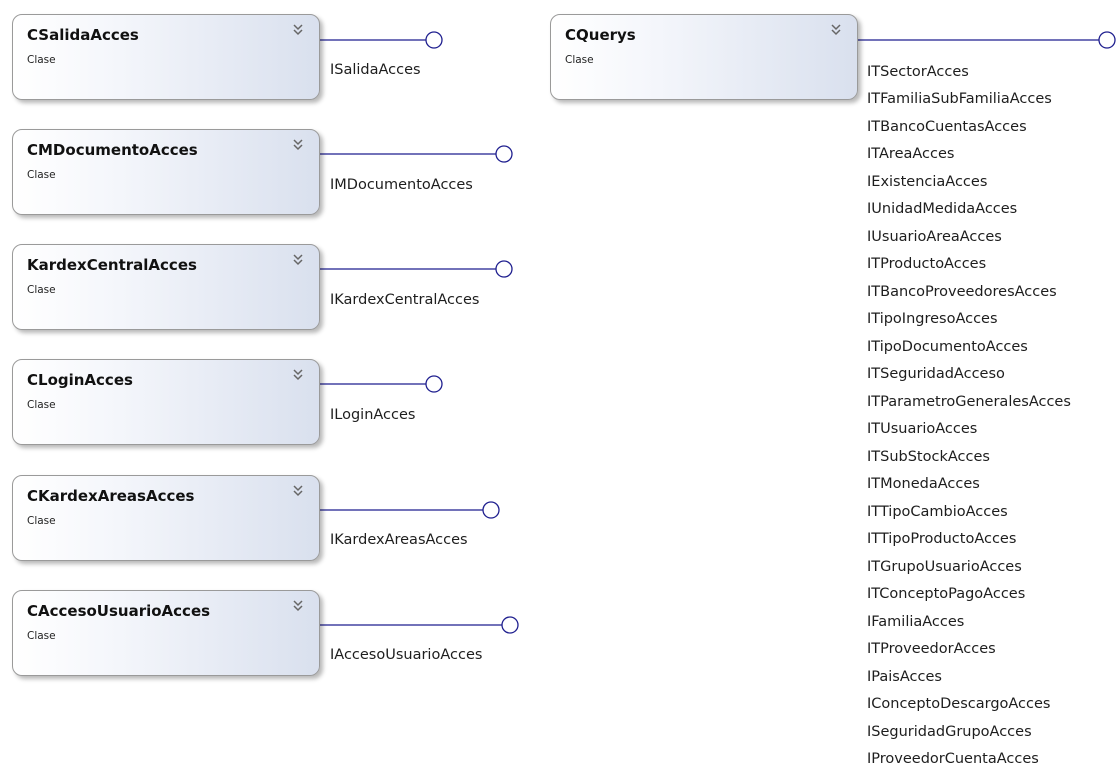 This screenshot has height=781, width=1120. I want to click on interface-label: IAccesoUsuarioAcces, so click(406, 655).